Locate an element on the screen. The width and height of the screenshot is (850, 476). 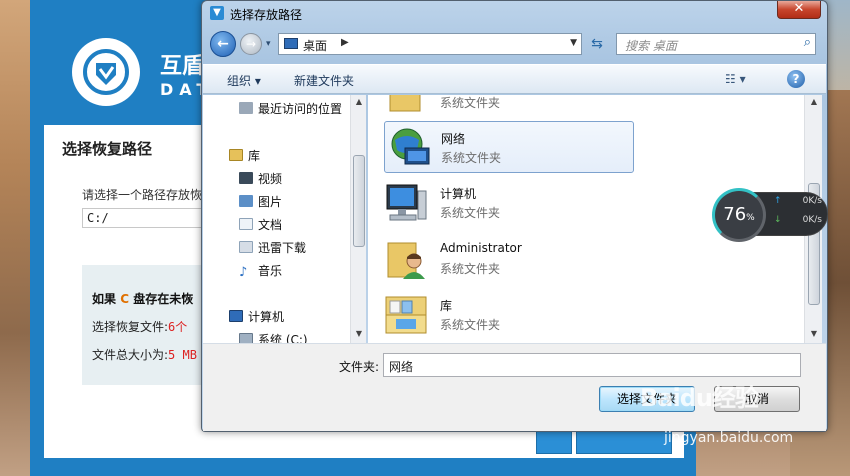
nav-item-documents: 文档 is located at coordinates (260, 224).